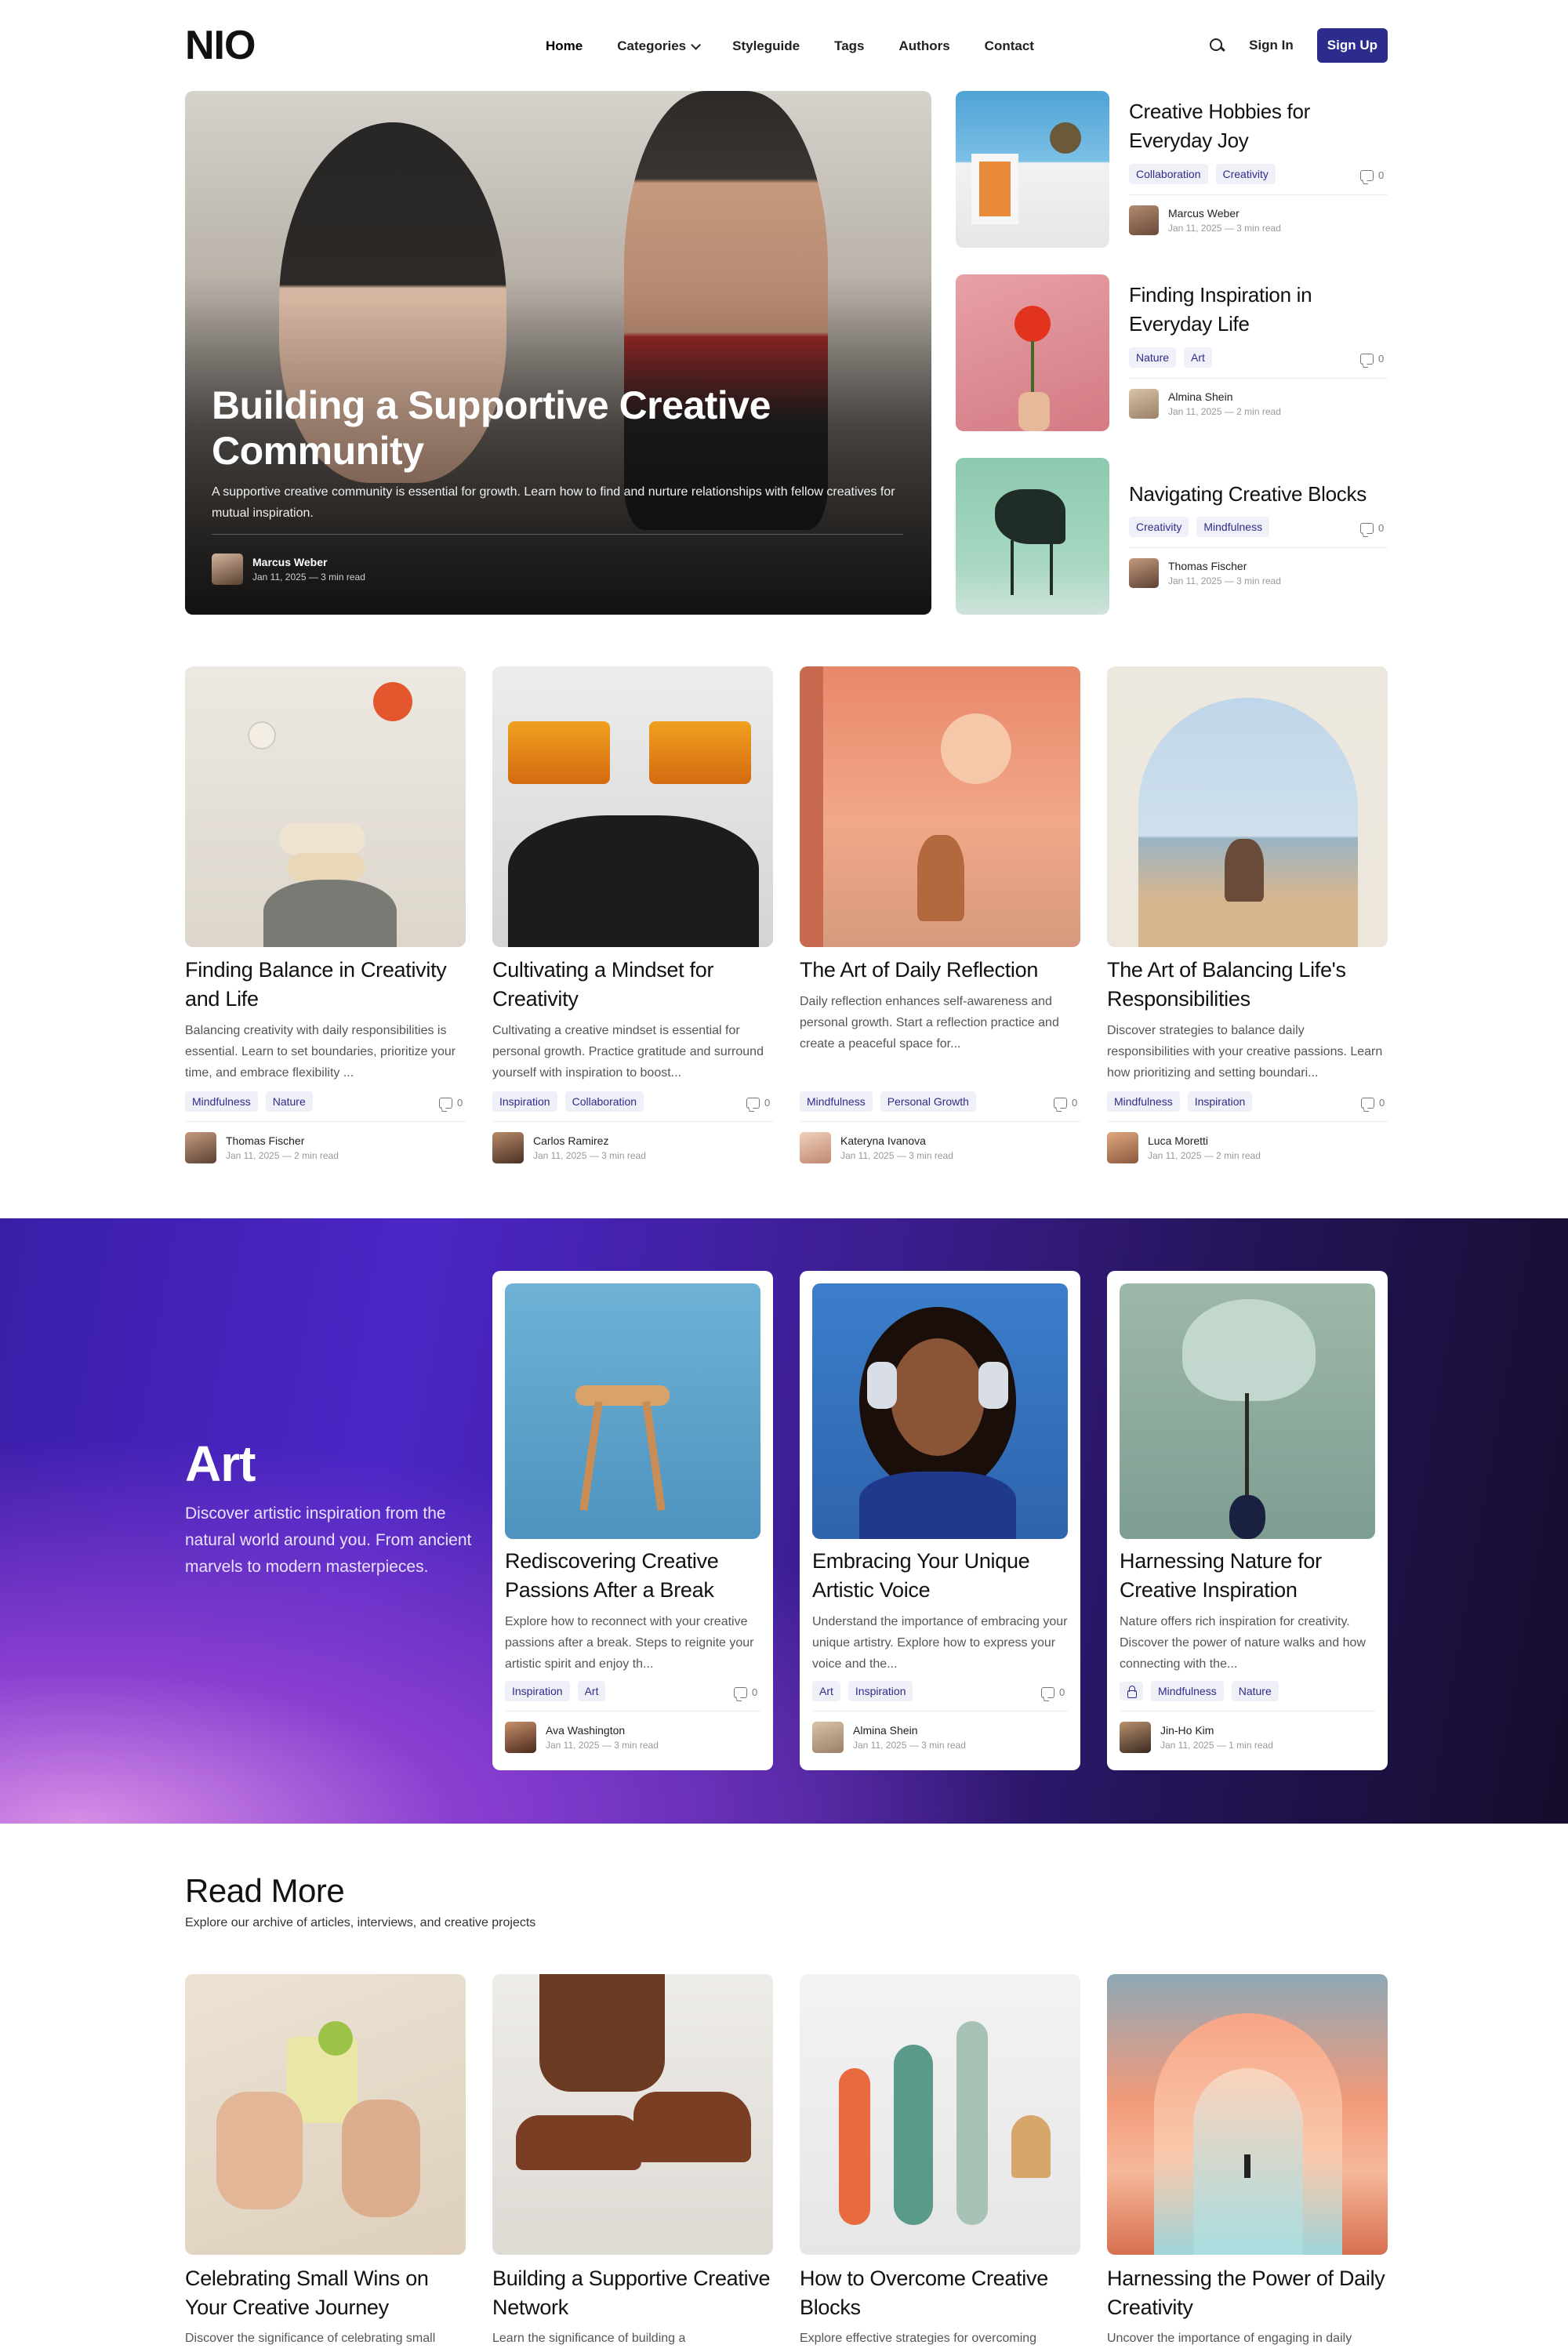 Image resolution: width=1568 pixels, height=2352 pixels. Describe the element at coordinates (1271, 45) in the screenshot. I see `signin-link: Sign In` at that location.